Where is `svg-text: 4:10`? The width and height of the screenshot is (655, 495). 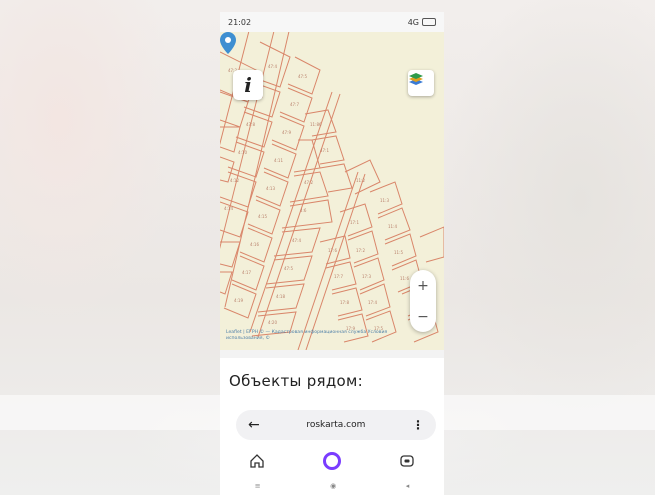
svg-text: 4:10 is located at coordinates (242, 152).